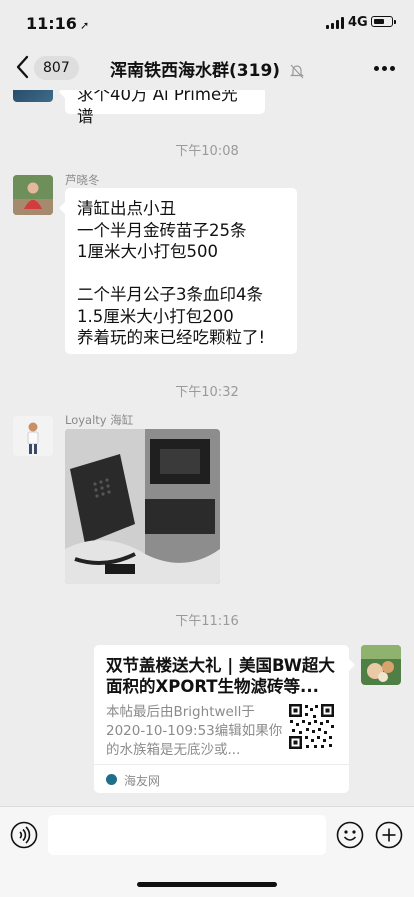 This screenshot has height=897, width=414. What do you see at coordinates (157, 108) in the screenshot?
I see `message-text: 求个40万 Ai Prime光谱` at bounding box center [157, 108].